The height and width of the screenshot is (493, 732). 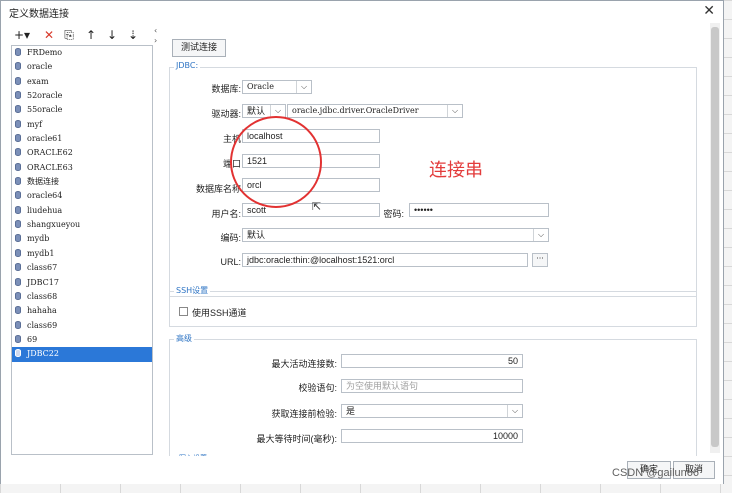 I want to click on vertical-scrollbar, so click(x=715, y=238).